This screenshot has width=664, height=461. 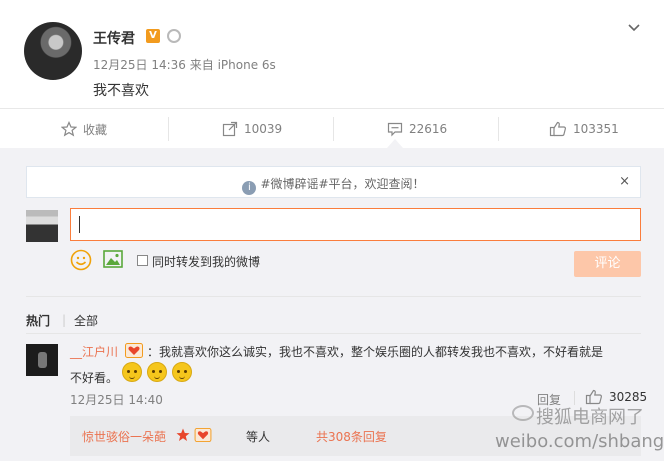 What do you see at coordinates (113, 259) in the screenshot?
I see `image-icon` at bounding box center [113, 259].